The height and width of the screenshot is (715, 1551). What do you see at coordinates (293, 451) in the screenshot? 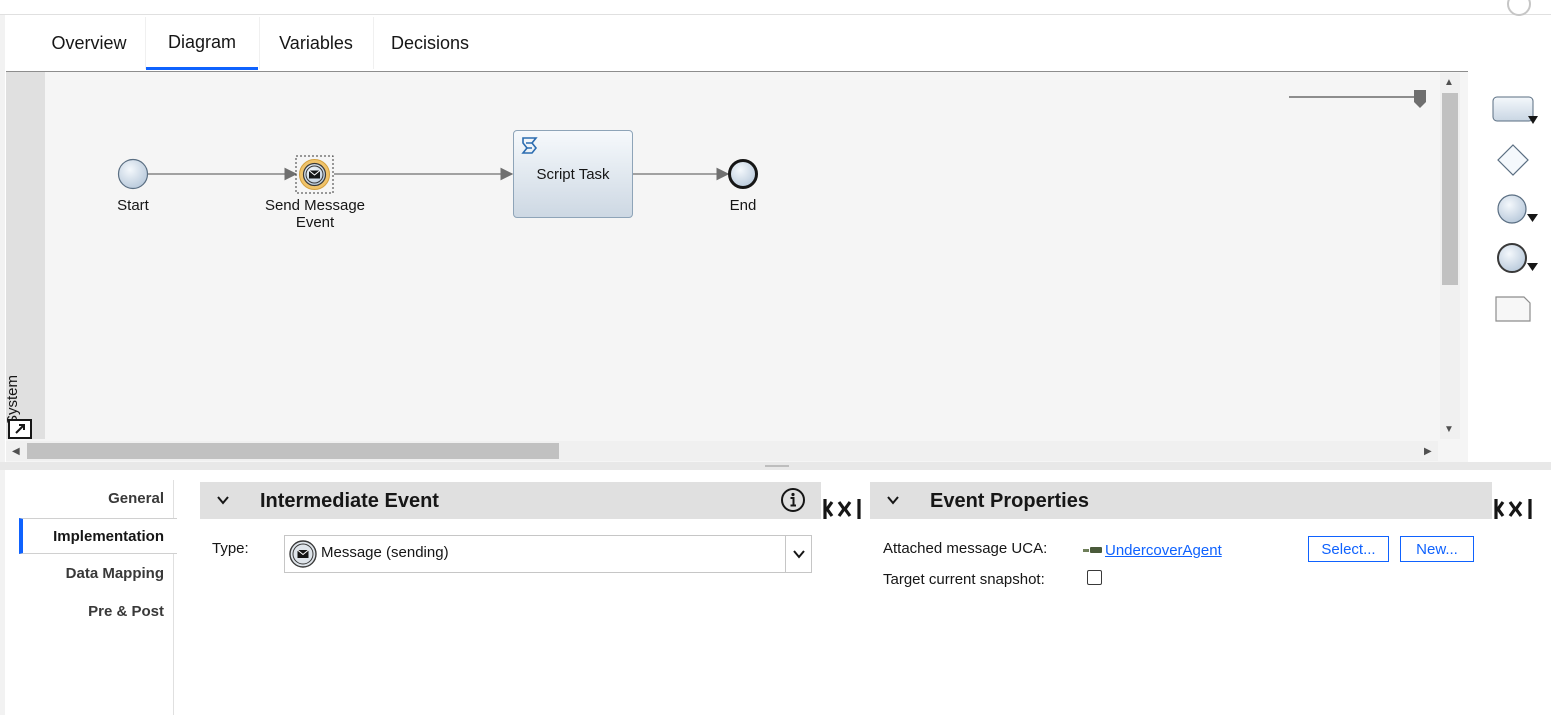
I see `horizontal-scroll-thumb` at bounding box center [293, 451].